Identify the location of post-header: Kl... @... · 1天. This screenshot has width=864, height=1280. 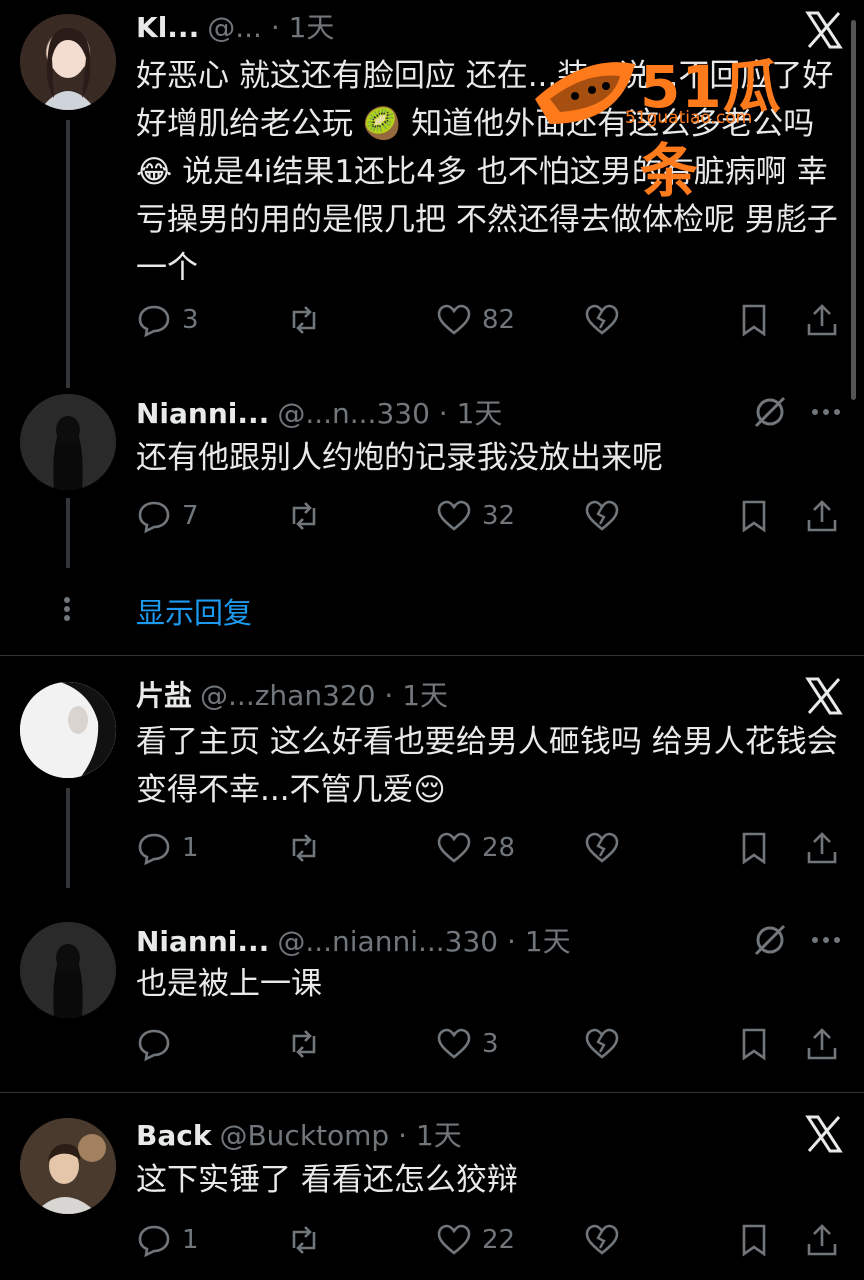
(235, 26).